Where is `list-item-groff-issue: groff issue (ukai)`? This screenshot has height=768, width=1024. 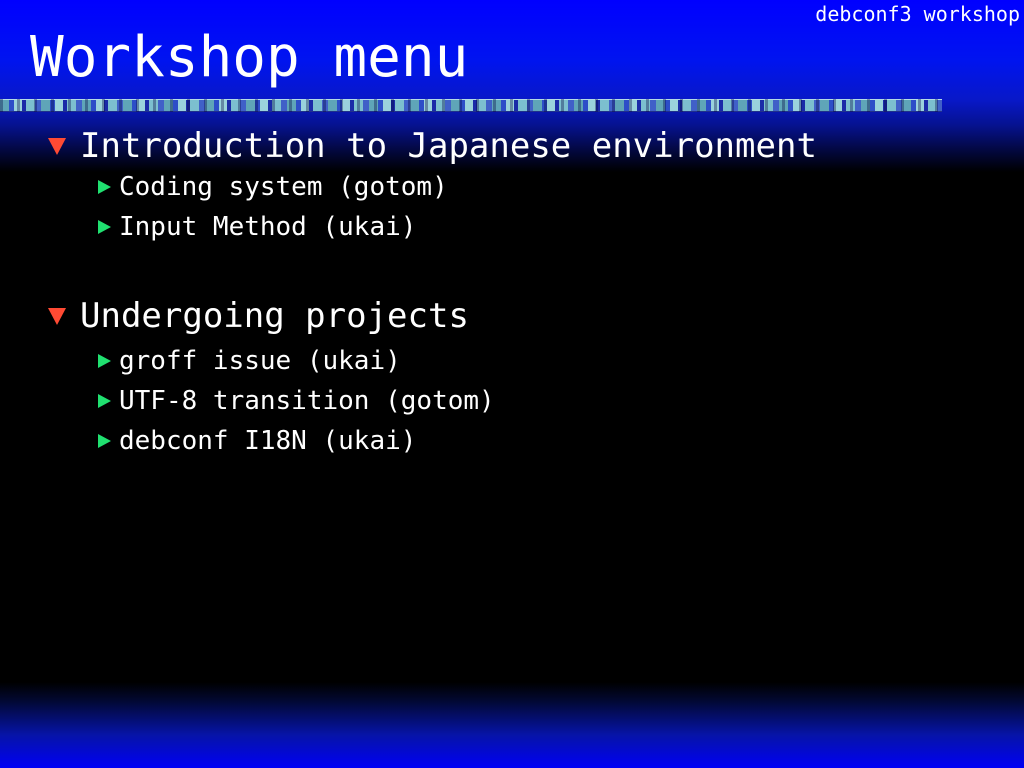
list-item-groff-issue: groff issue (ukai) is located at coordinates (249, 361).